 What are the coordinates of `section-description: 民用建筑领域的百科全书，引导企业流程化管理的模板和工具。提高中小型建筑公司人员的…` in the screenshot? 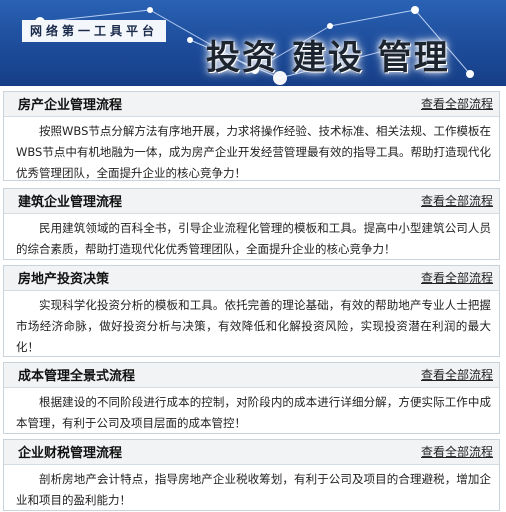 It's located at (253, 238).